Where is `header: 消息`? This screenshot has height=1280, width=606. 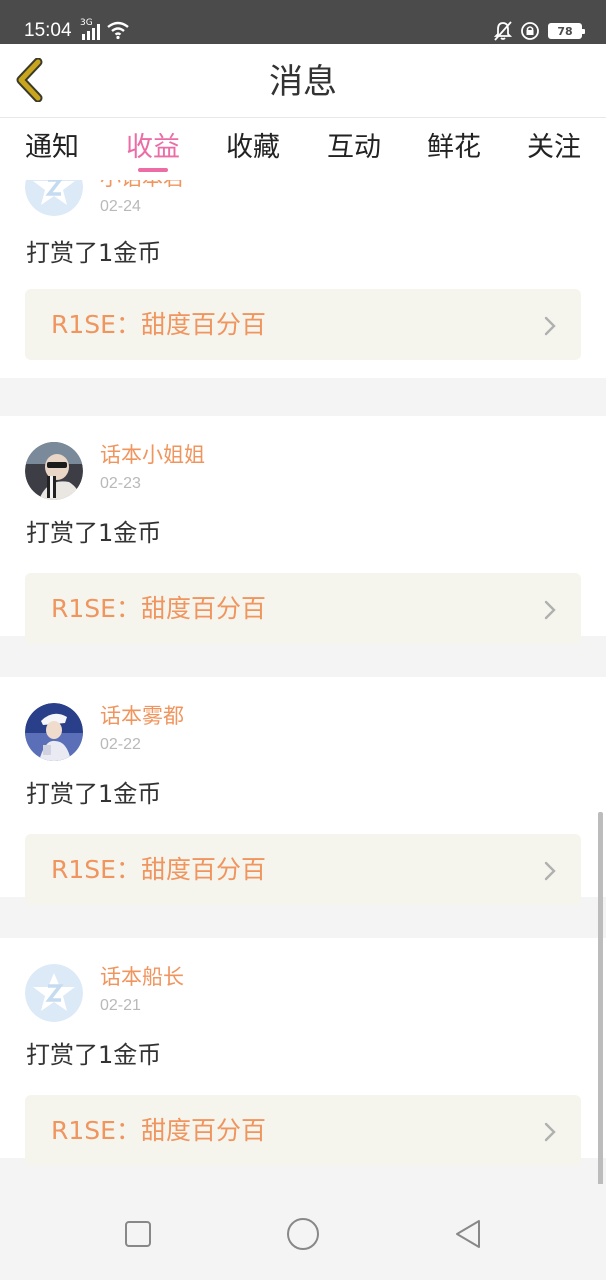
header: 消息 is located at coordinates (303, 81).